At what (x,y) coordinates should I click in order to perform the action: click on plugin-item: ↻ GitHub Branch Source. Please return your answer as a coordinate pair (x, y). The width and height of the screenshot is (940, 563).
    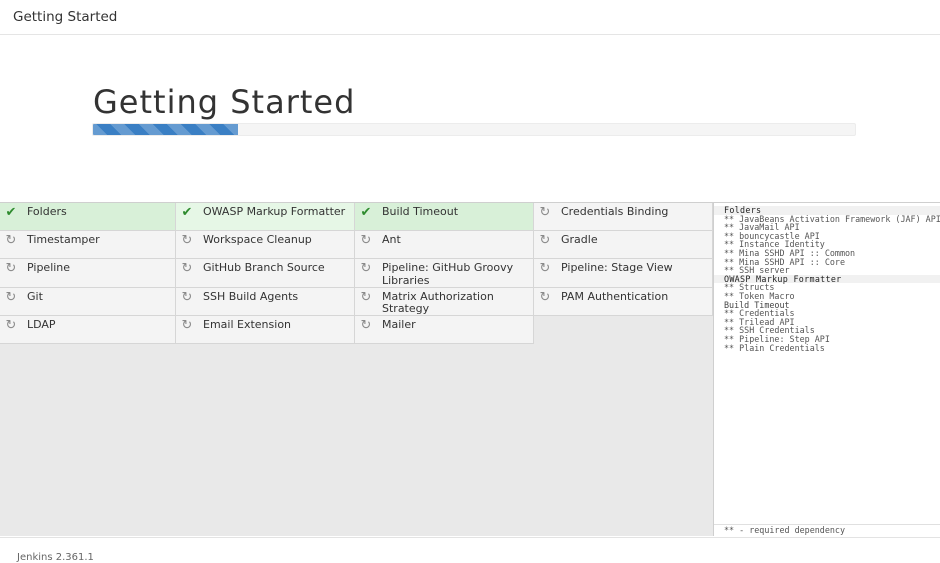
    Looking at the image, I should click on (265, 273).